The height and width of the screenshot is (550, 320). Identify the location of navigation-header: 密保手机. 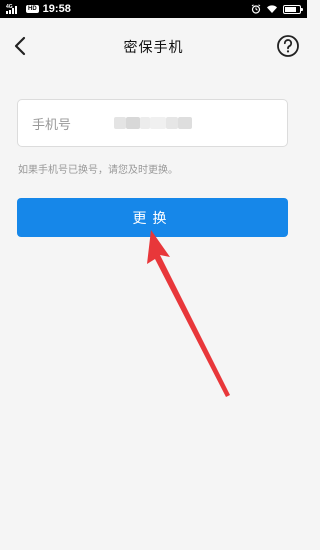
(153, 47).